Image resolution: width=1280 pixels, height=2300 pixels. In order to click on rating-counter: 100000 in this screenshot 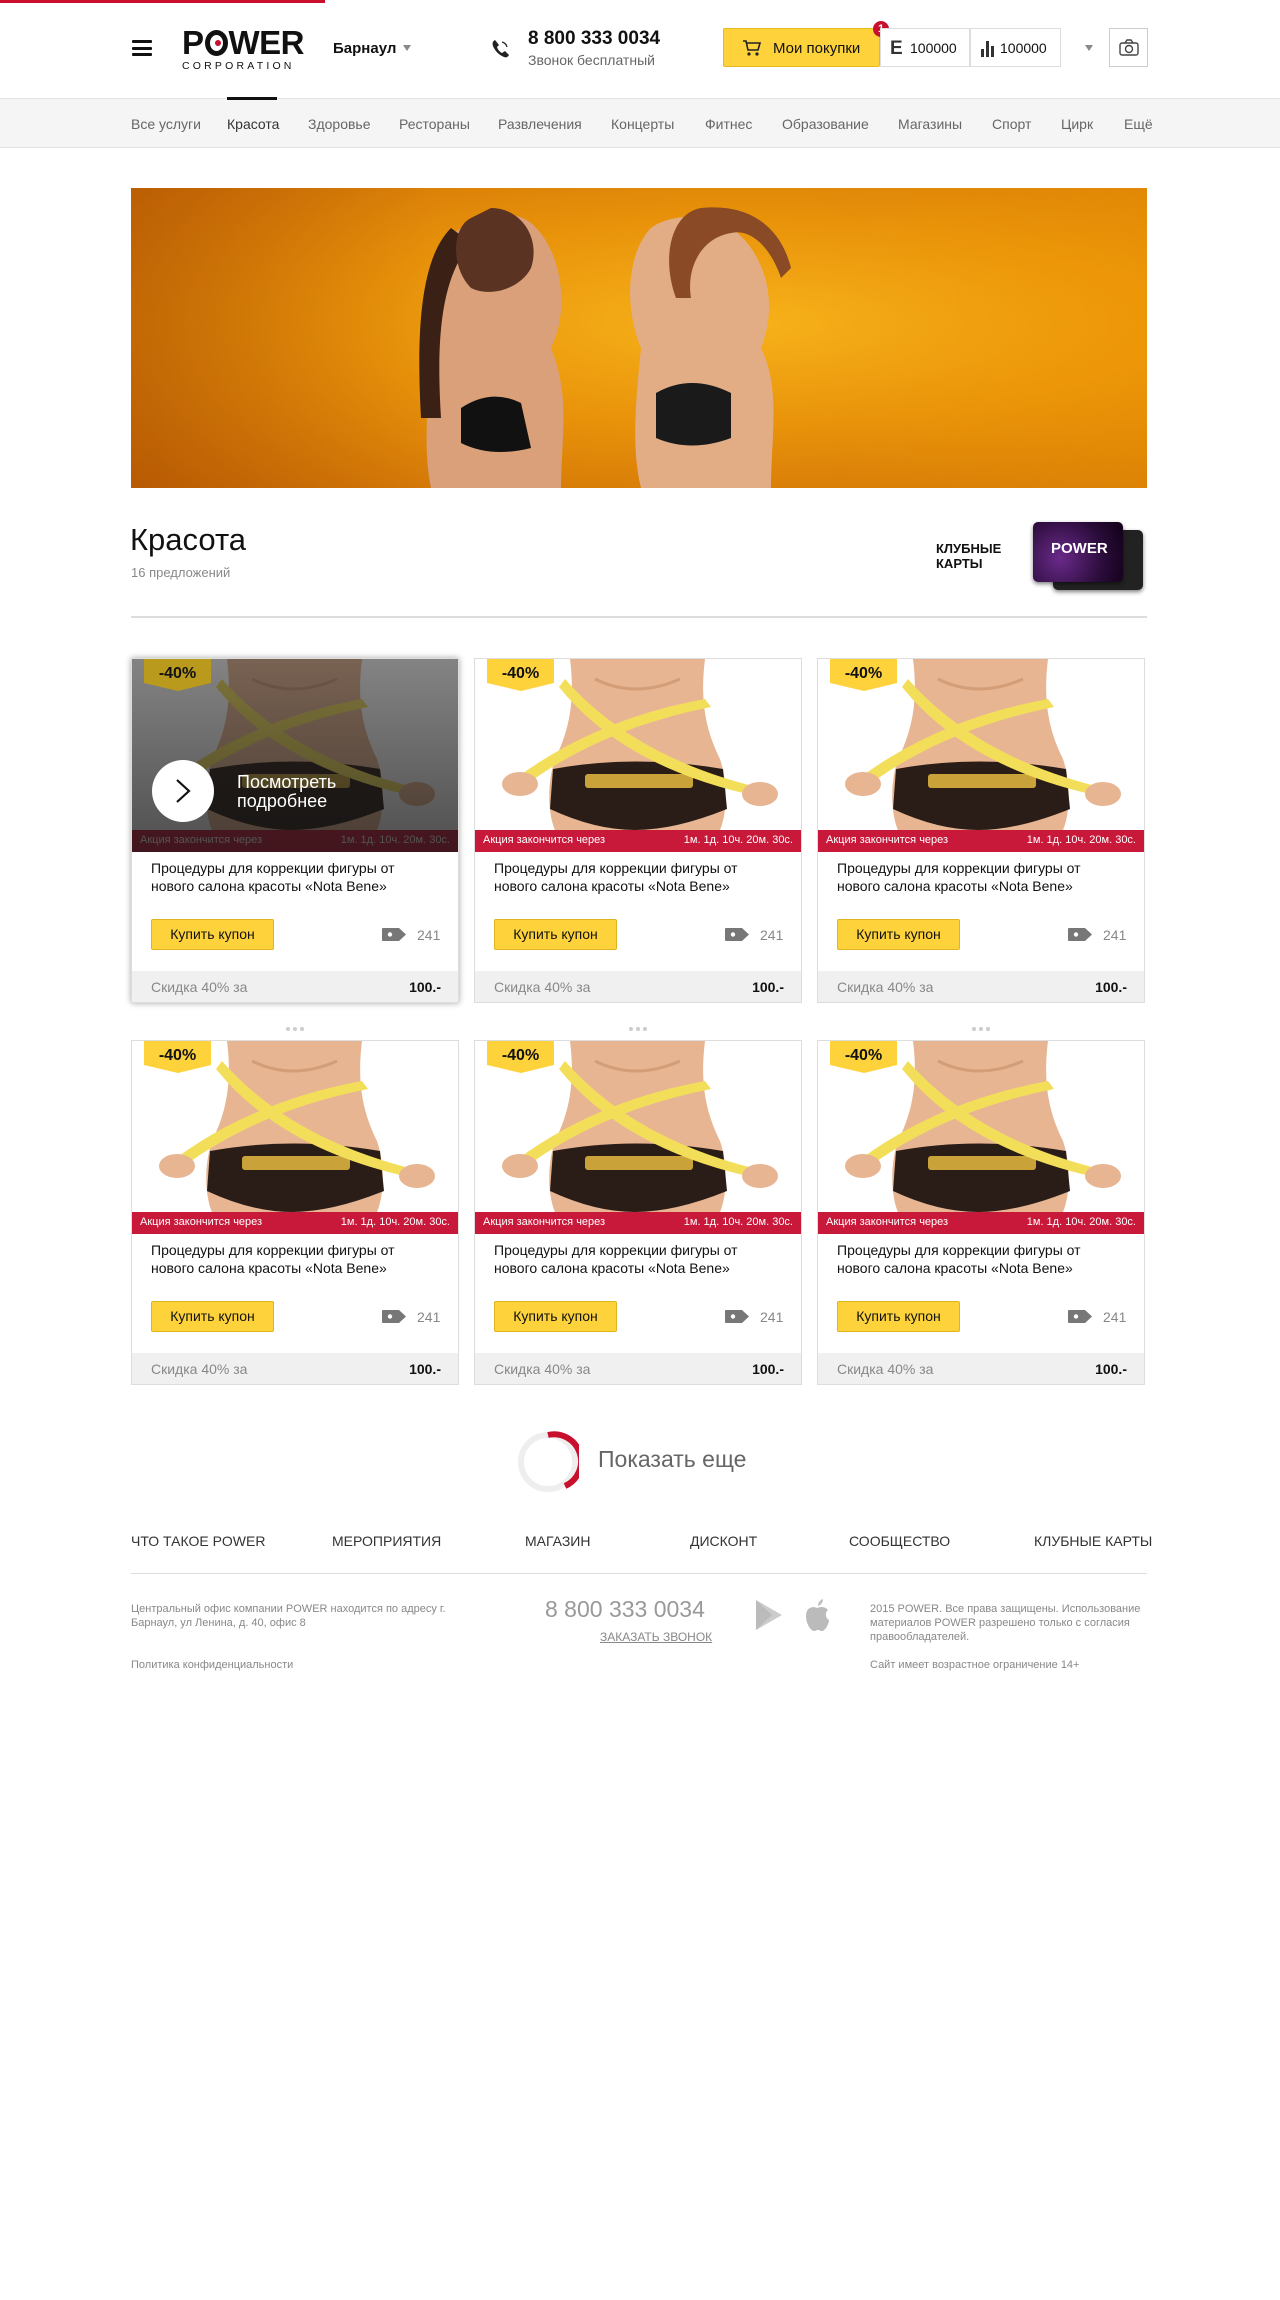, I will do `click(1015, 47)`.